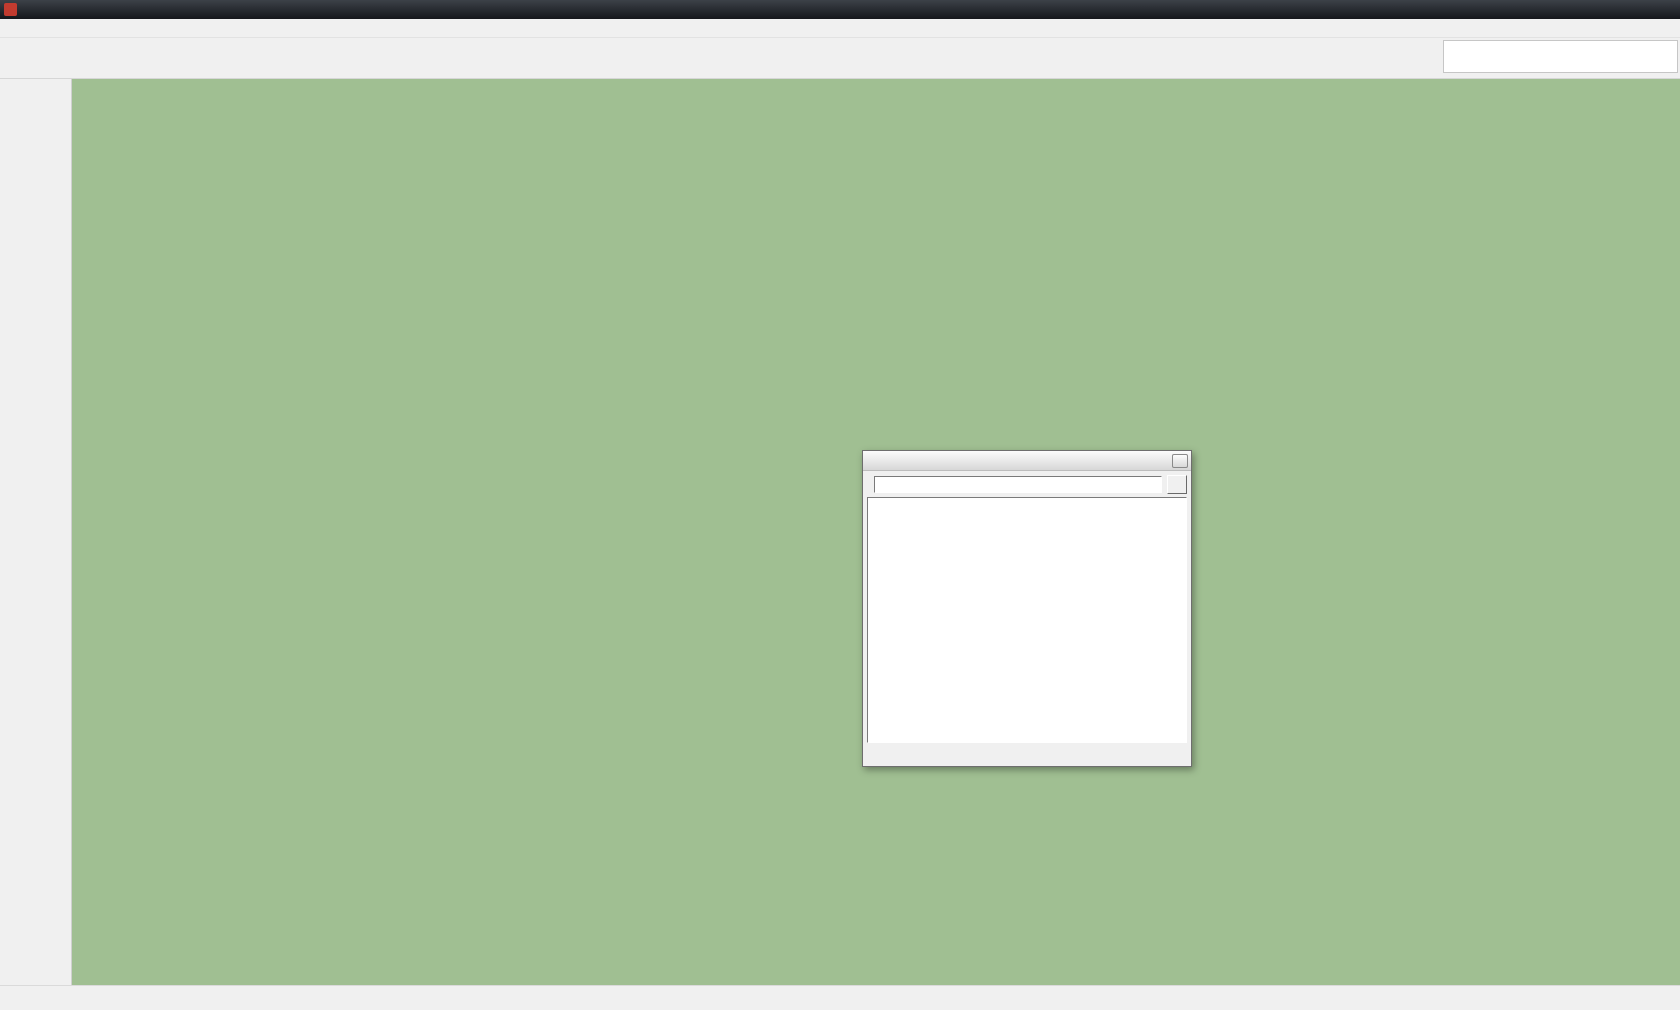 This screenshot has height=1010, width=1680. Describe the element at coordinates (1560, 56) in the screenshot. I see `measurements-box` at that location.